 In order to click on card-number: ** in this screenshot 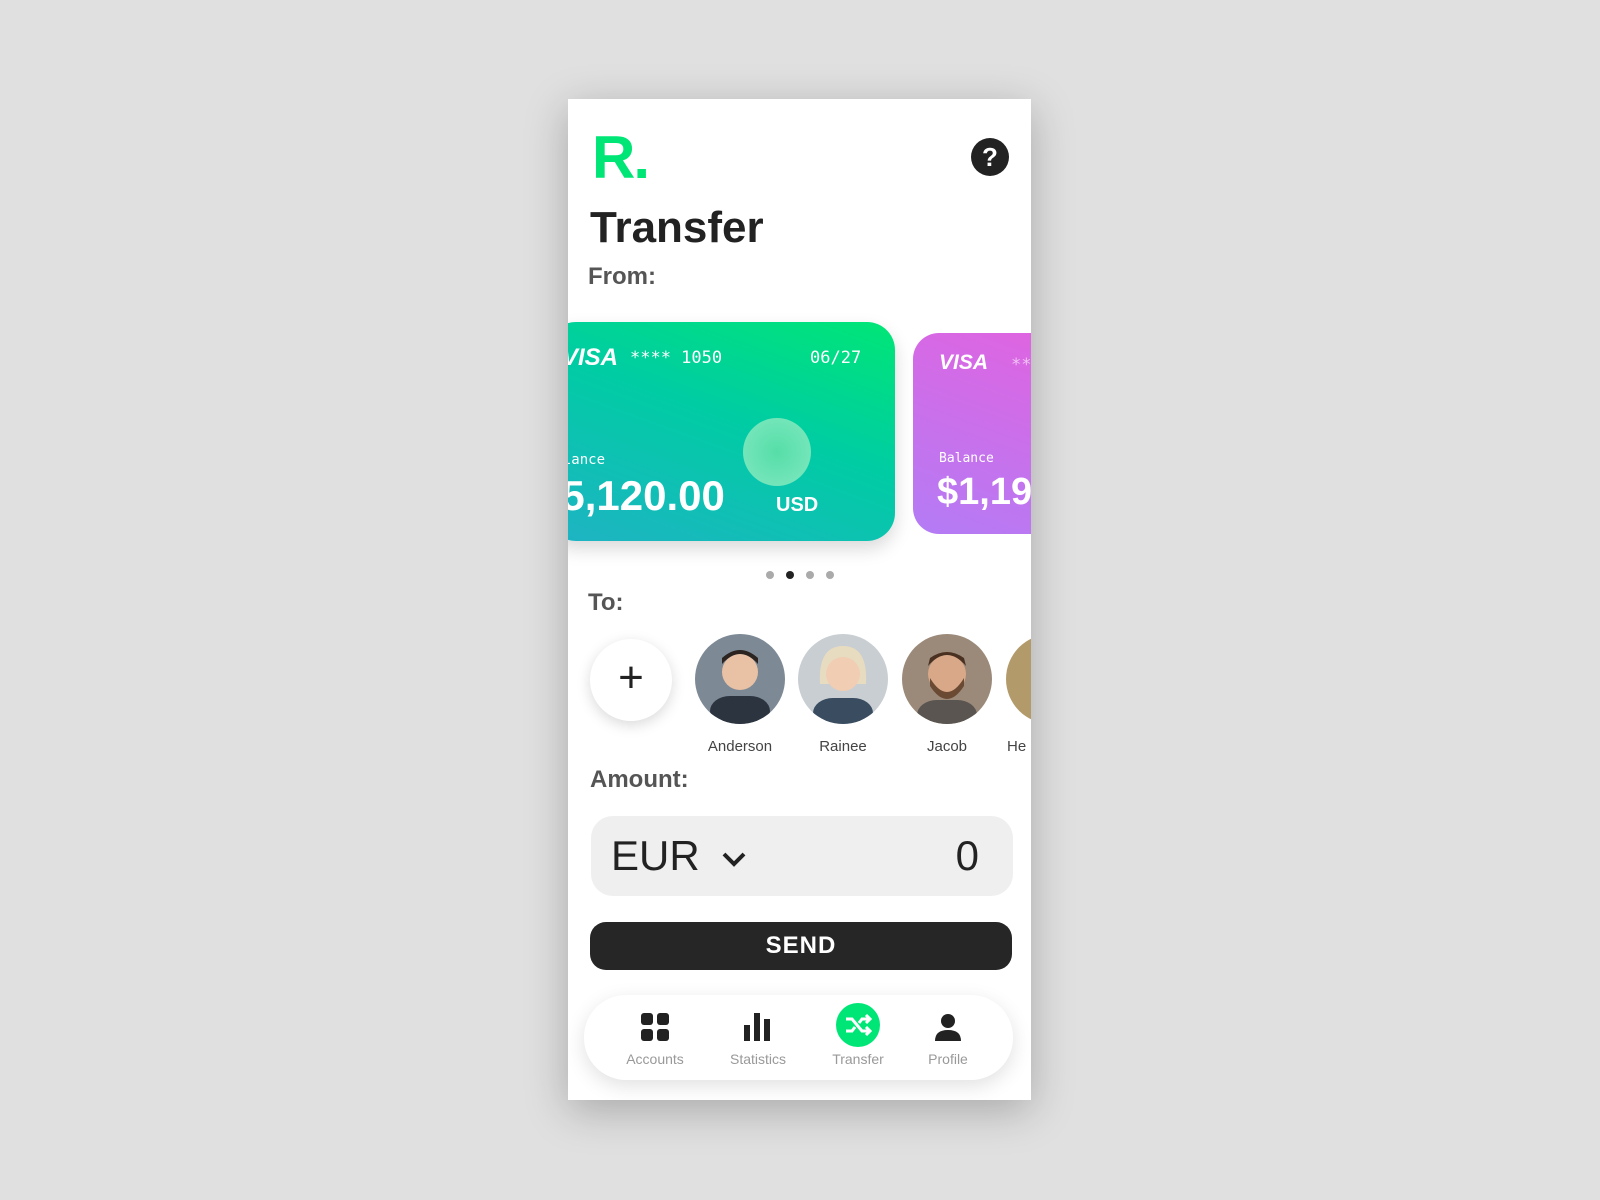, I will do `click(1021, 365)`.